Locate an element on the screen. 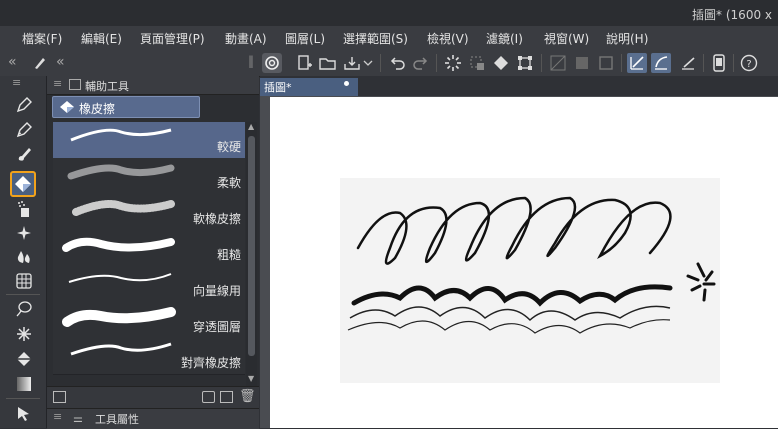 This screenshot has width=778, height=429. window-title: 插圖* (1600 x is located at coordinates (732, 15).